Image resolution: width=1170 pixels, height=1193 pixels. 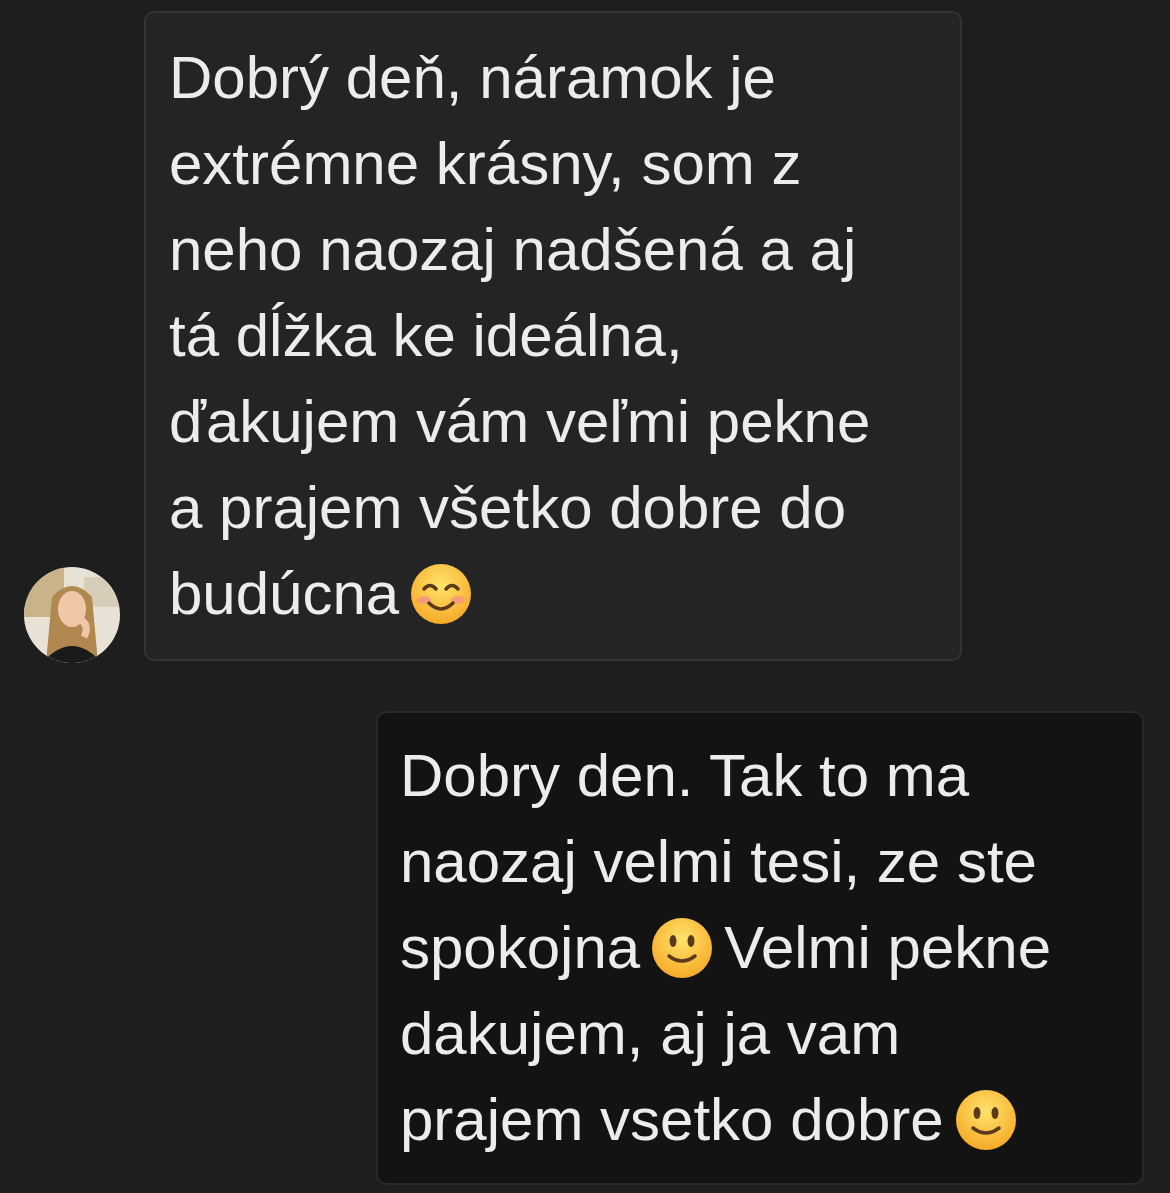 What do you see at coordinates (685, 776) in the screenshot?
I see `message-text: Dobry den. Tak to ma` at bounding box center [685, 776].